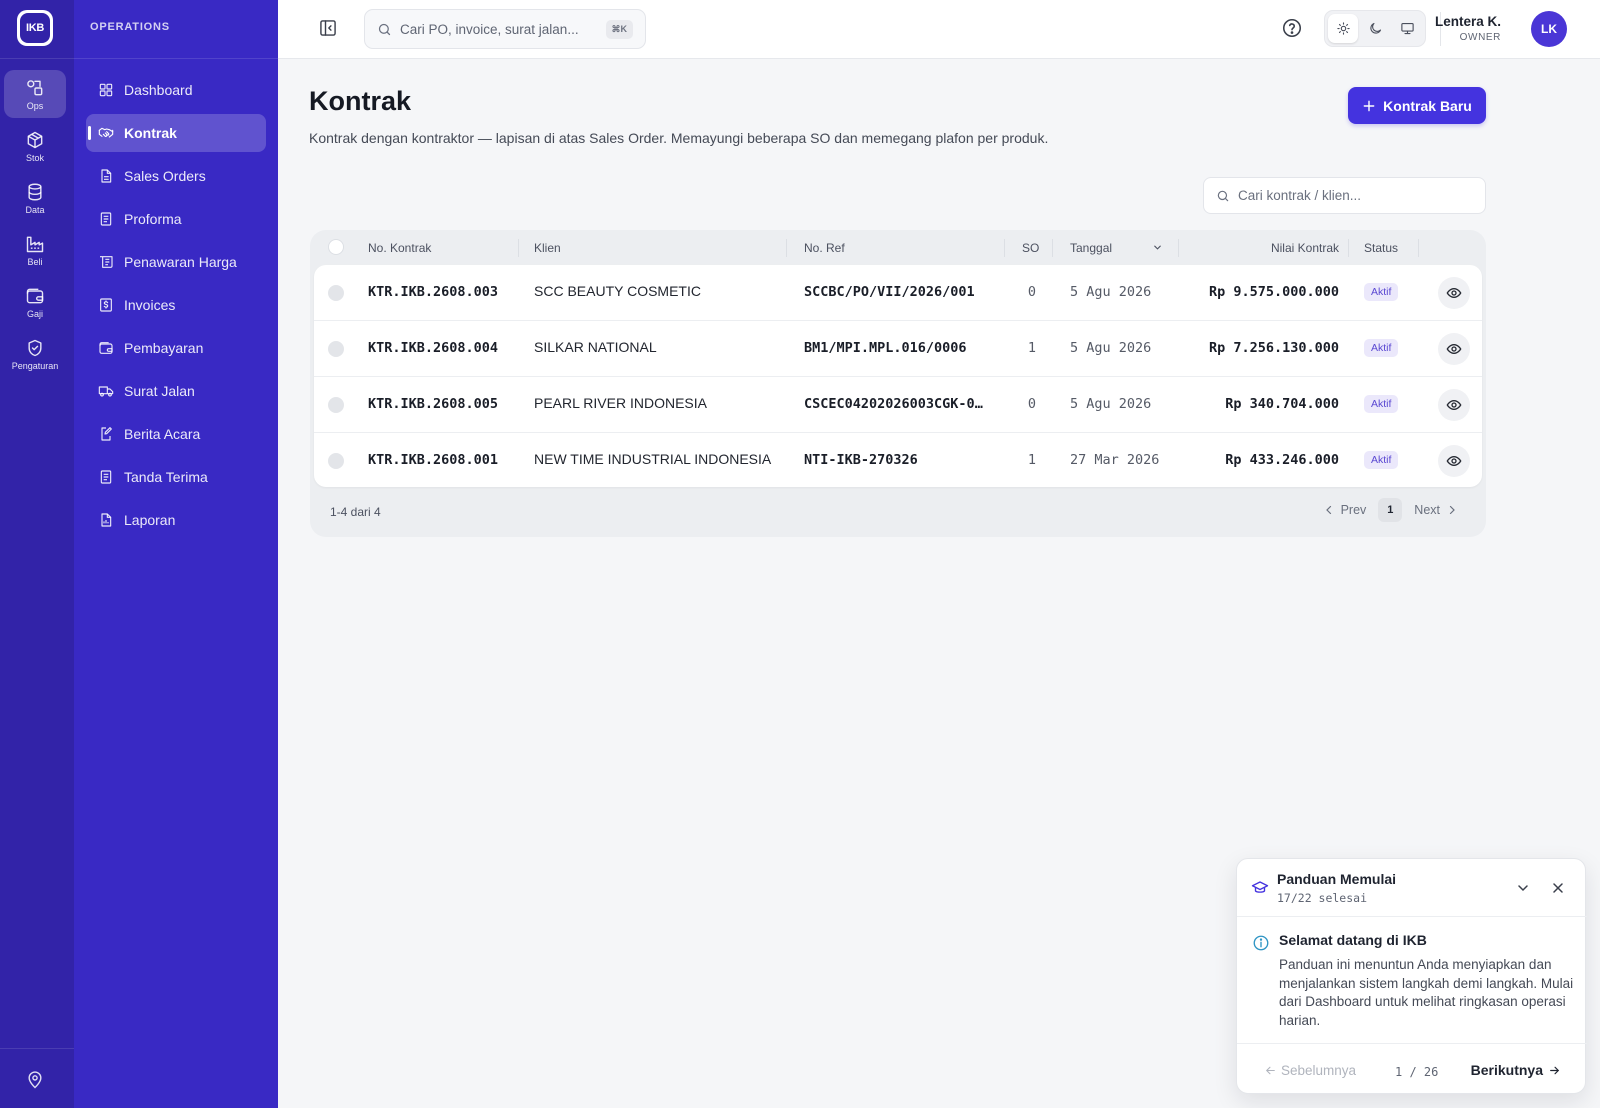 The height and width of the screenshot is (1108, 1600). I want to click on global-search-input, so click(500, 29).